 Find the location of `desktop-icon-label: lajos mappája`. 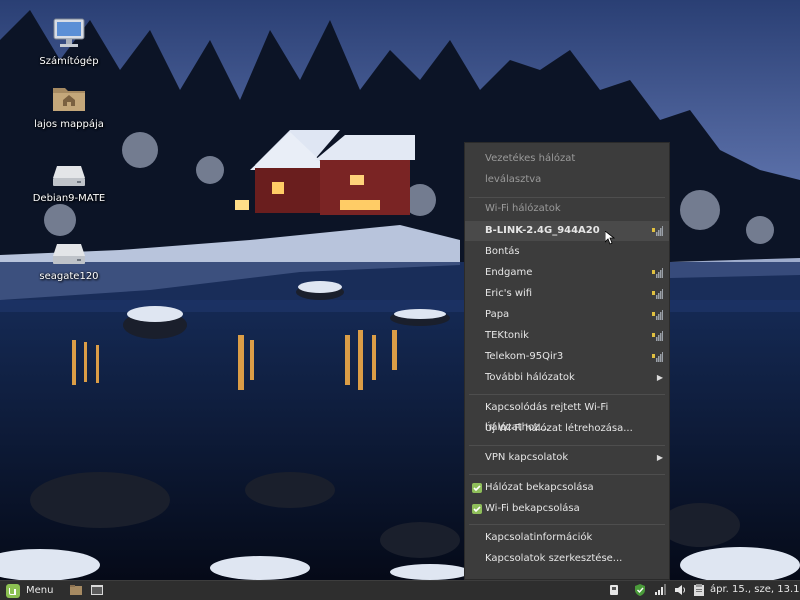

desktop-icon-label: lajos mappája is located at coordinates (69, 124).